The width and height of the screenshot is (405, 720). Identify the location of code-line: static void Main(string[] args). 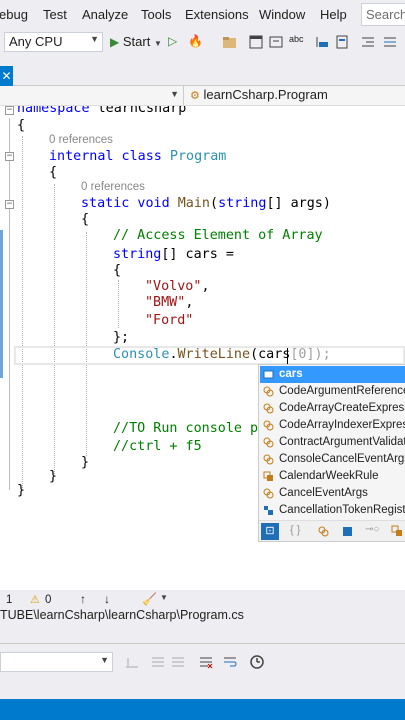
(206, 203).